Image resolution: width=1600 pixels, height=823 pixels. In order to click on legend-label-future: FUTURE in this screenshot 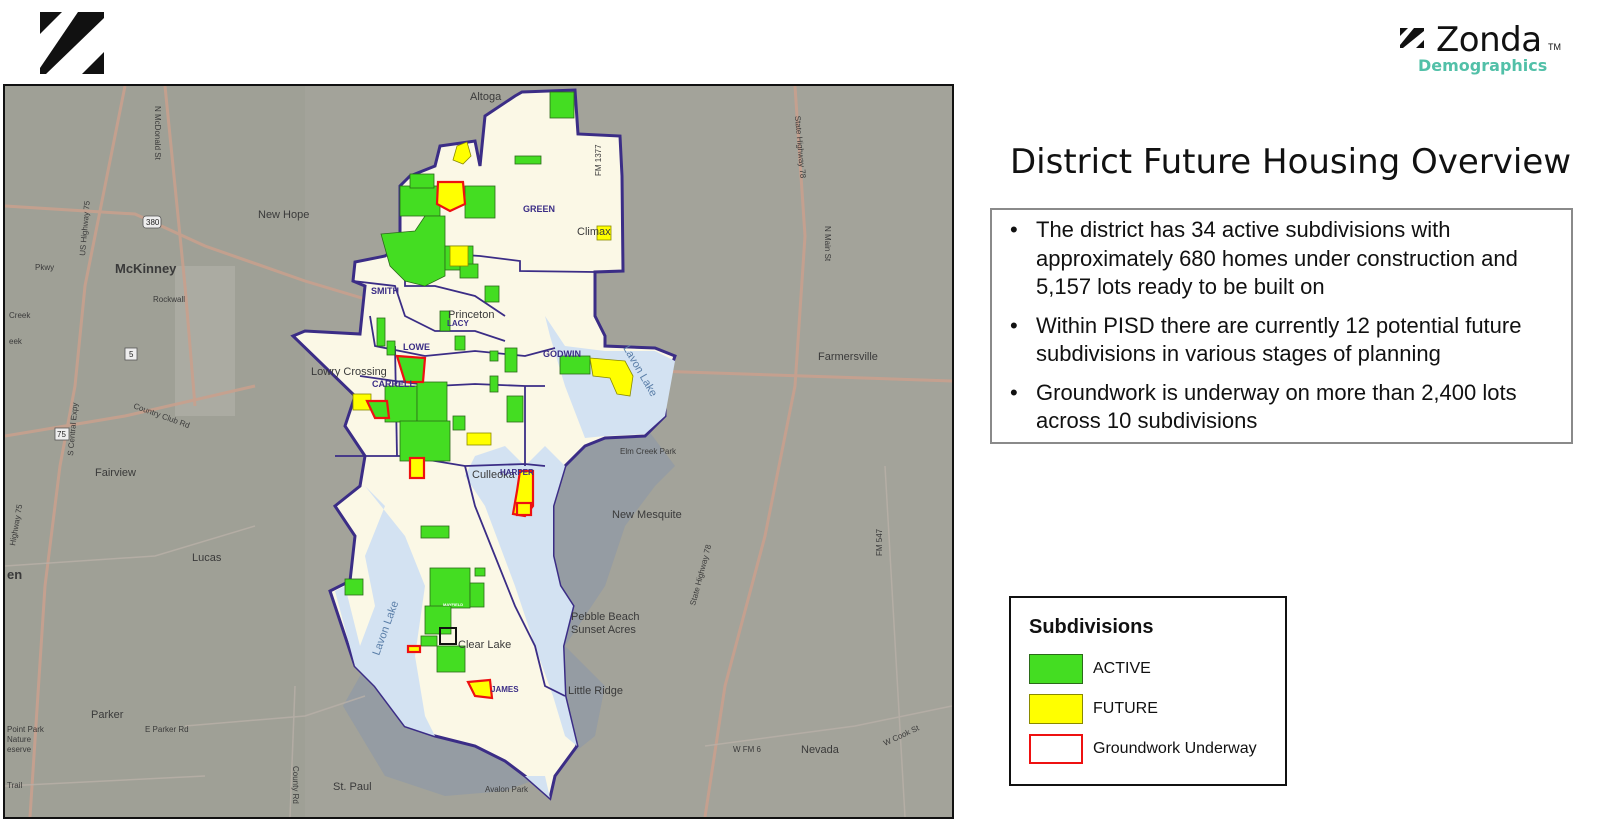, I will do `click(1125, 708)`.